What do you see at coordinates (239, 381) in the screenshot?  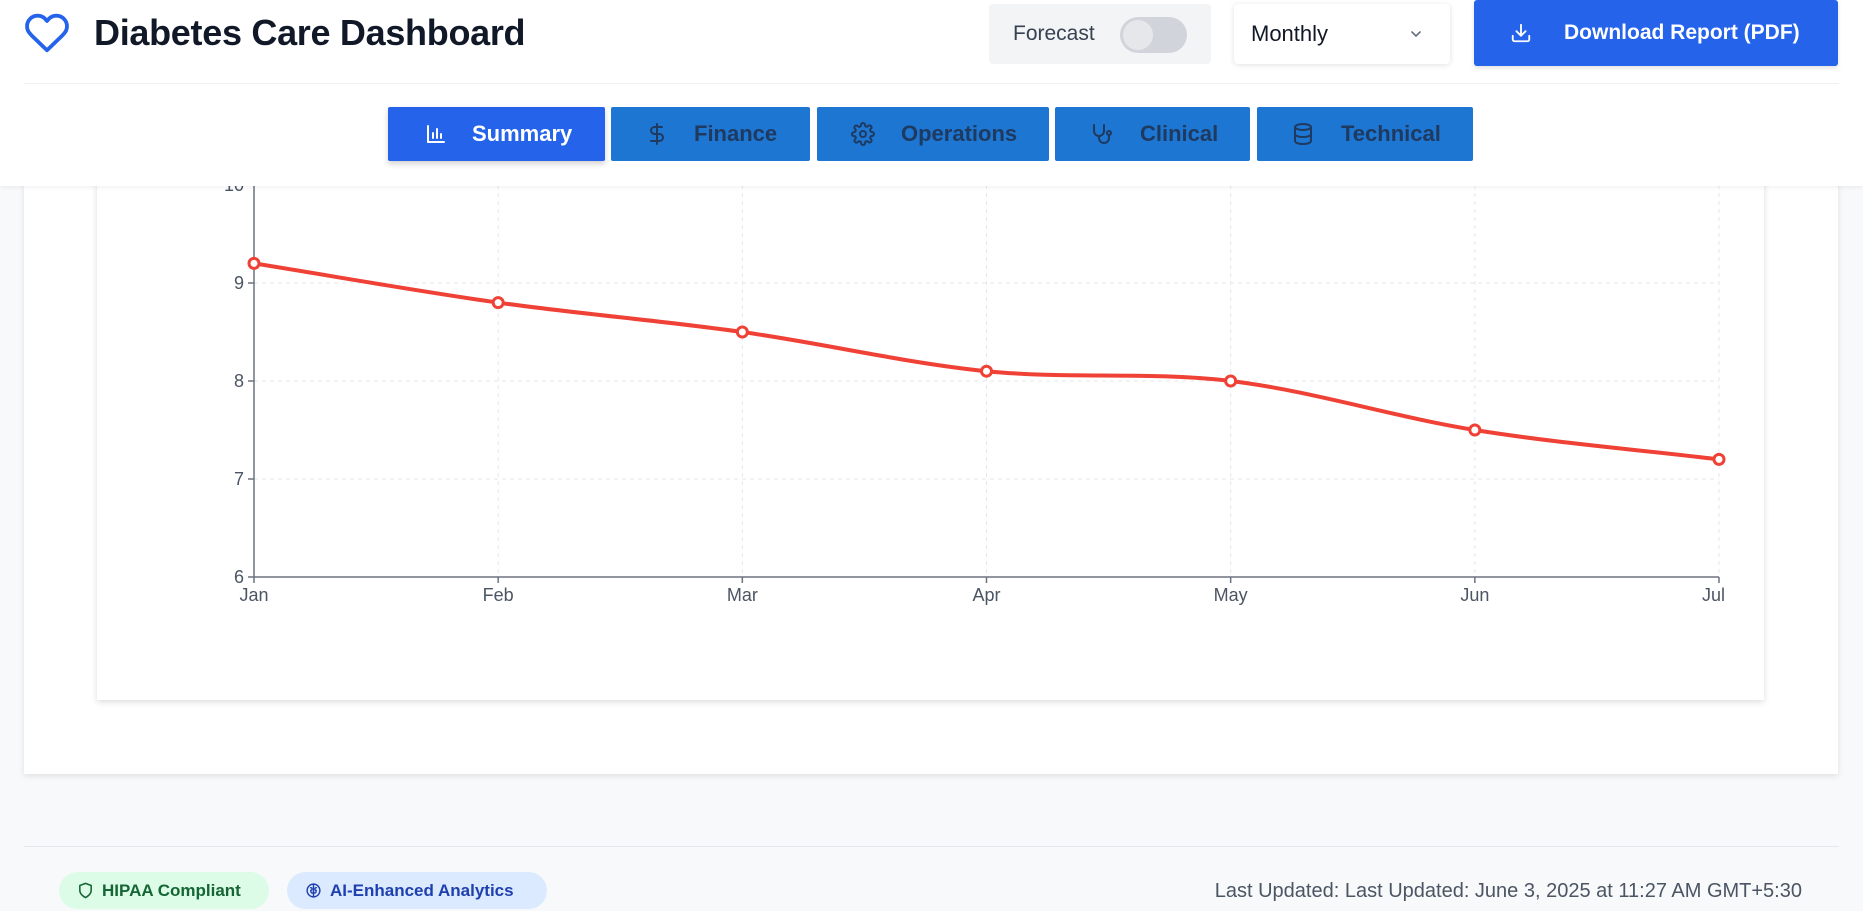 I see `y-tick-label: 8` at bounding box center [239, 381].